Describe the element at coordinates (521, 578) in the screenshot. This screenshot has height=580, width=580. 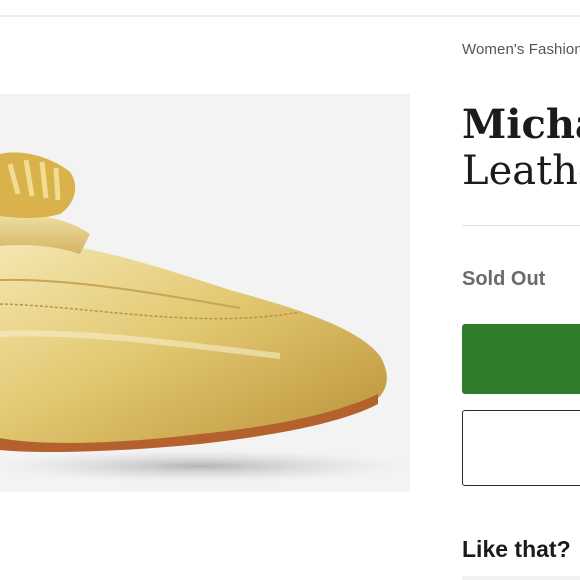
I see `recommendations-strip` at that location.